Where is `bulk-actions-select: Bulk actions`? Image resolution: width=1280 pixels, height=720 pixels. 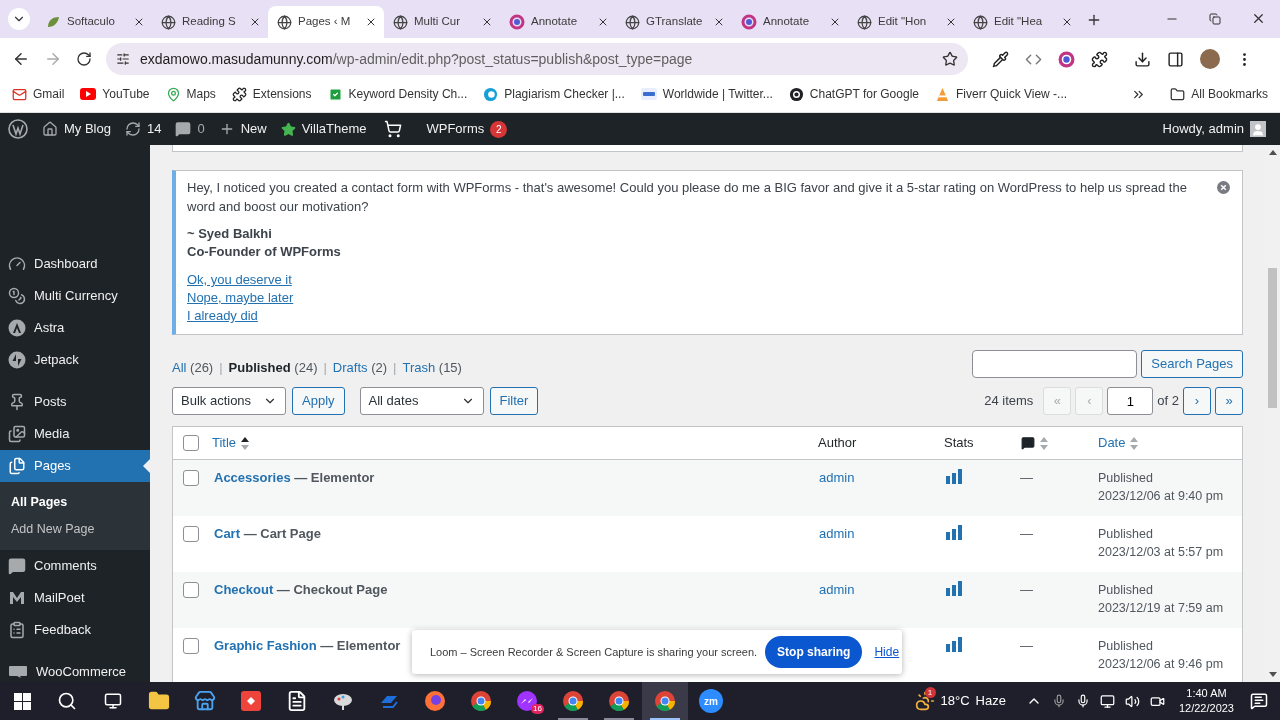 bulk-actions-select: Bulk actions is located at coordinates (229, 401).